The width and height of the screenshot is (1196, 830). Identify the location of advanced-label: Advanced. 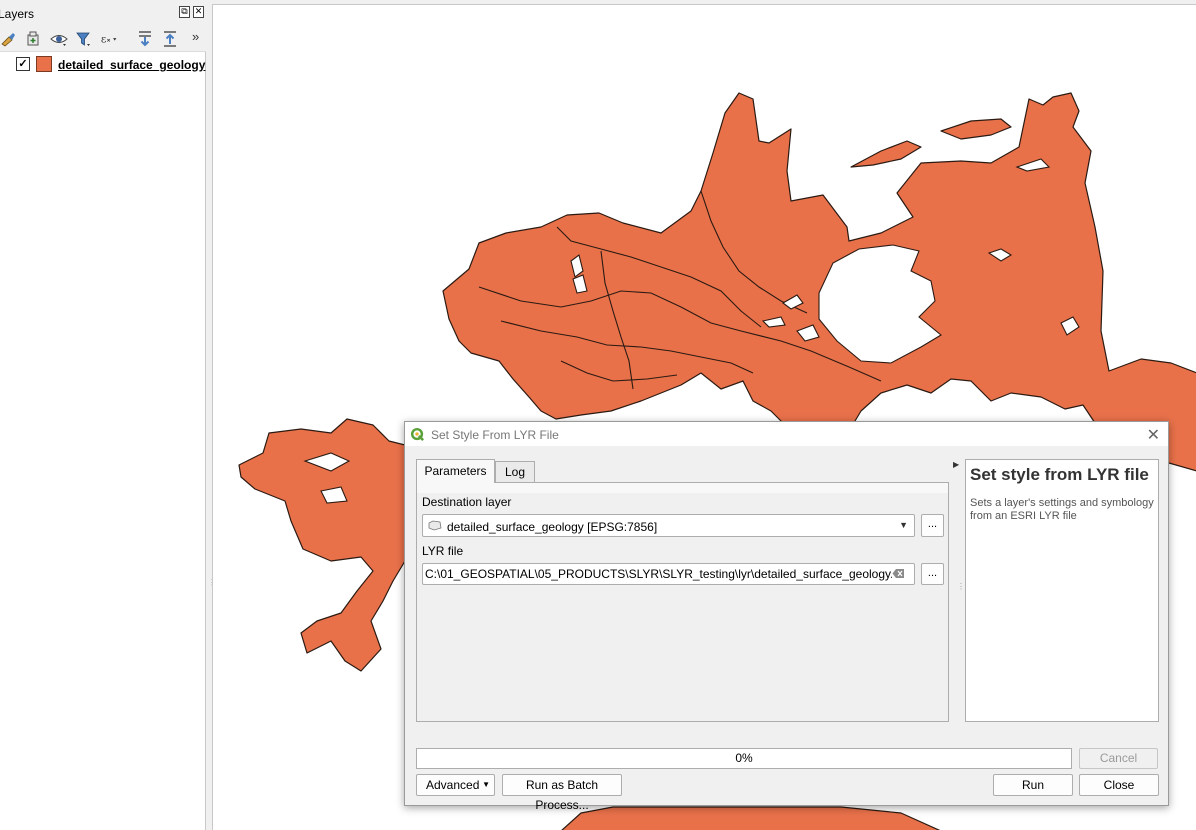
(453, 785).